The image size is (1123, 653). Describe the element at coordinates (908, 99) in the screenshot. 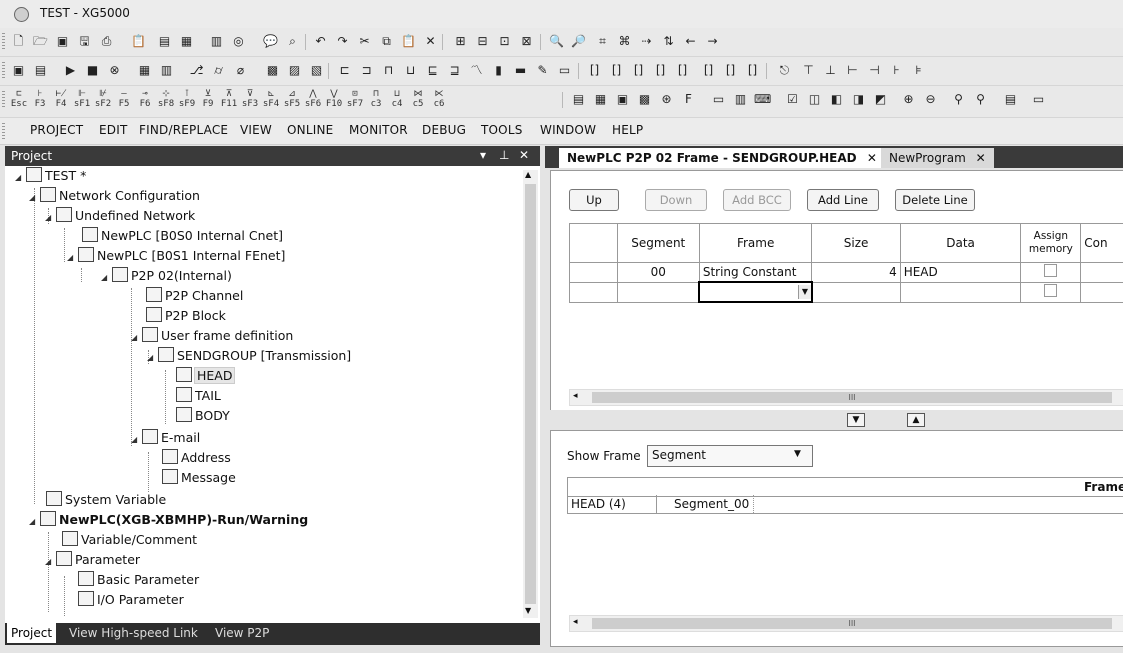

I see `zoom-in-icon: ⊕` at that location.